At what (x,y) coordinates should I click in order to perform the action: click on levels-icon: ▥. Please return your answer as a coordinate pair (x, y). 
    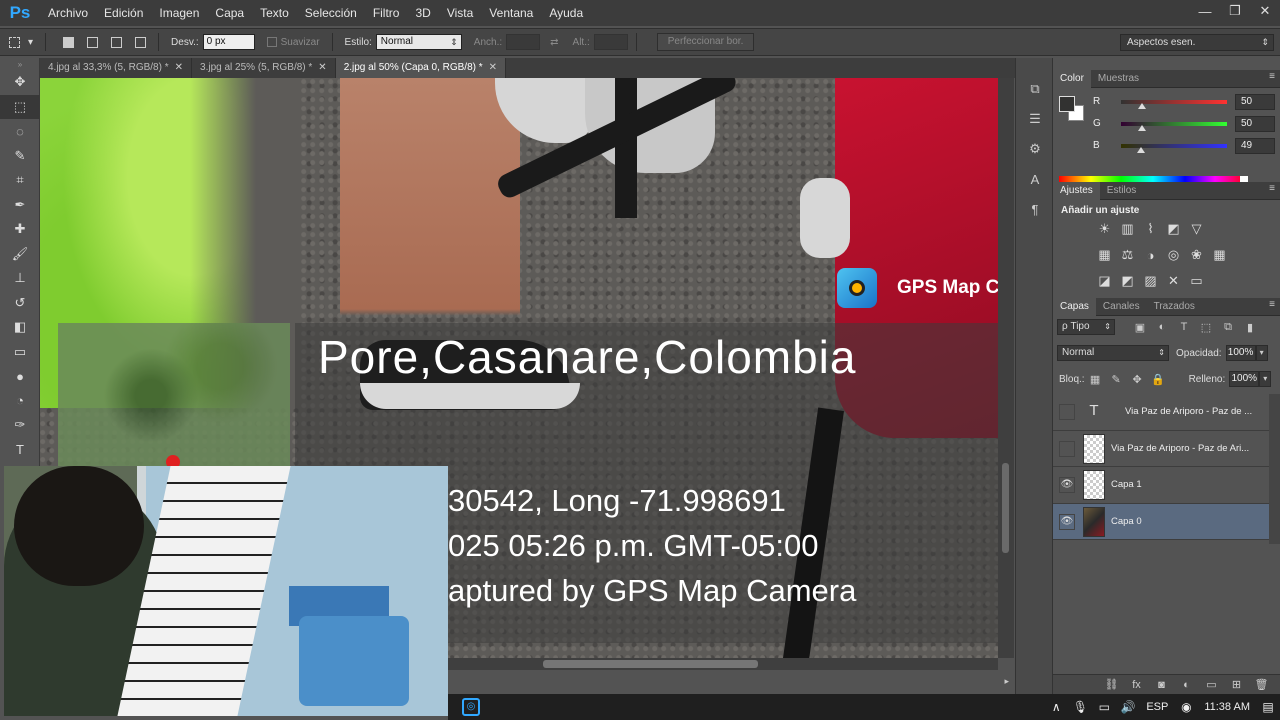
    Looking at the image, I should click on (1127, 229).